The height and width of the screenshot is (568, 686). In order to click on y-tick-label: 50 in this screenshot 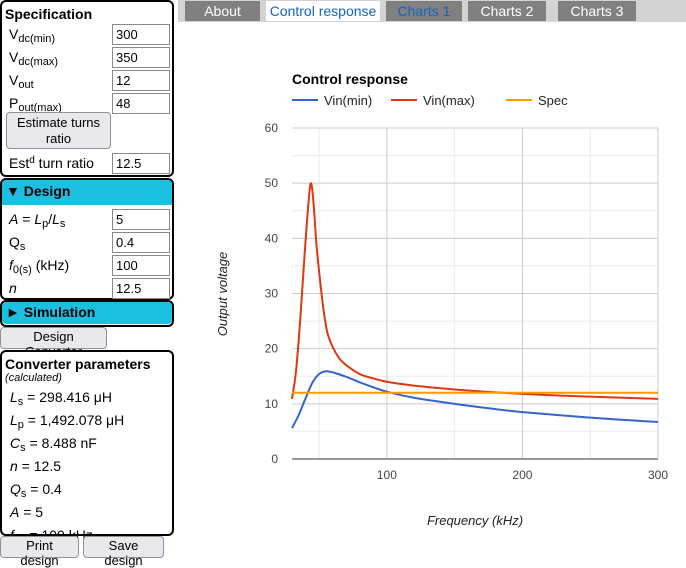, I will do `click(272, 183)`.